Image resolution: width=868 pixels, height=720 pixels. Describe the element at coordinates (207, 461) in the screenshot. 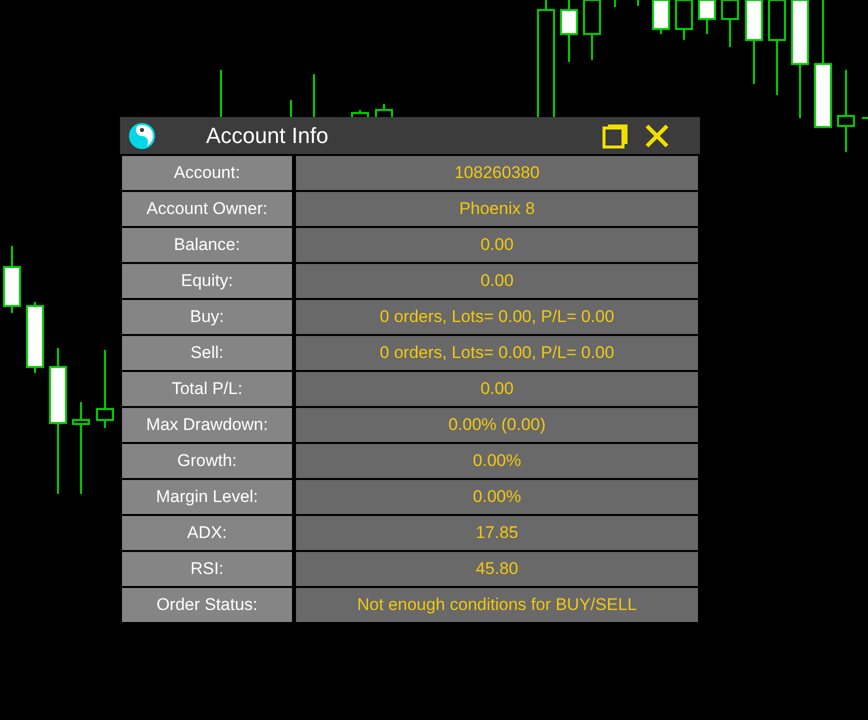

I see `field-label: Growth:` at that location.